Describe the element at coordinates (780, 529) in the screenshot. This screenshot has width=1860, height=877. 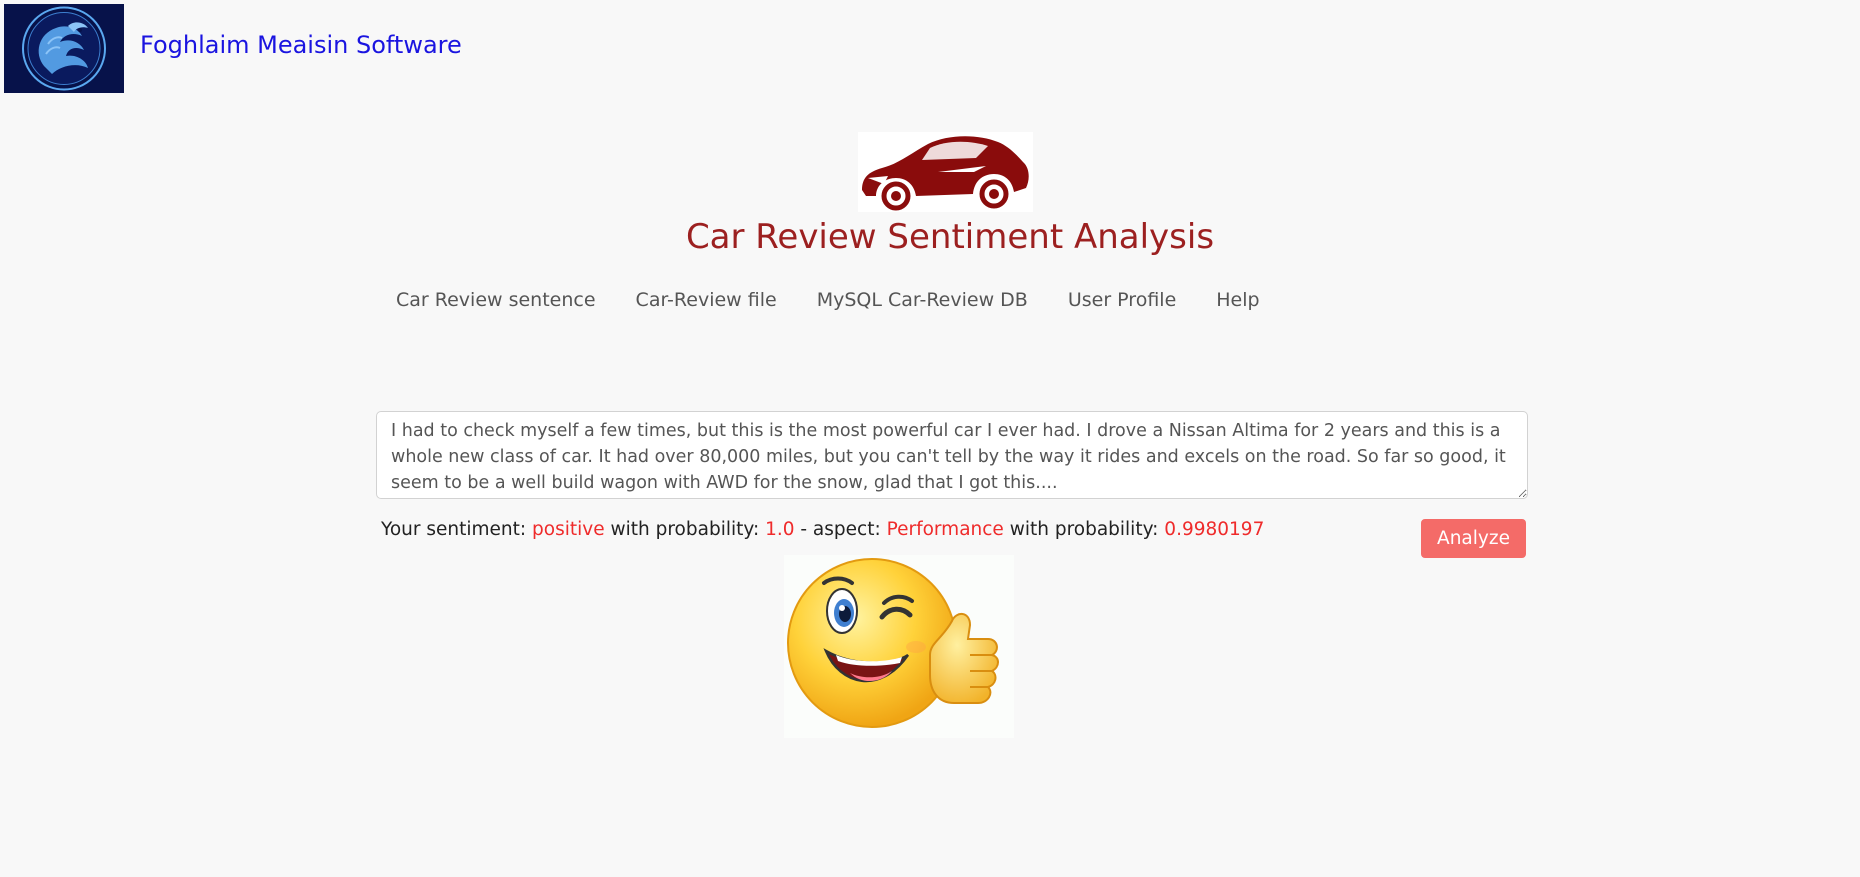
I see `sentiment-probability: 1.0` at that location.